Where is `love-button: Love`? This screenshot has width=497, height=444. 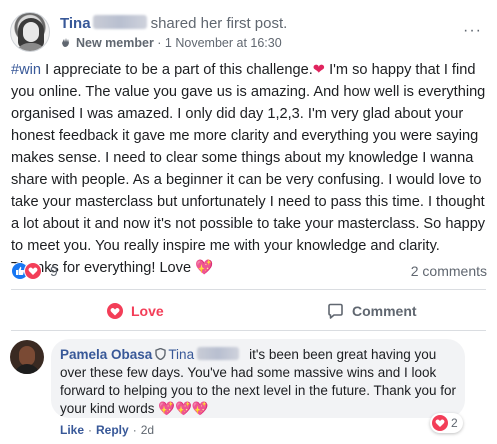
love-button: Love is located at coordinates (135, 311).